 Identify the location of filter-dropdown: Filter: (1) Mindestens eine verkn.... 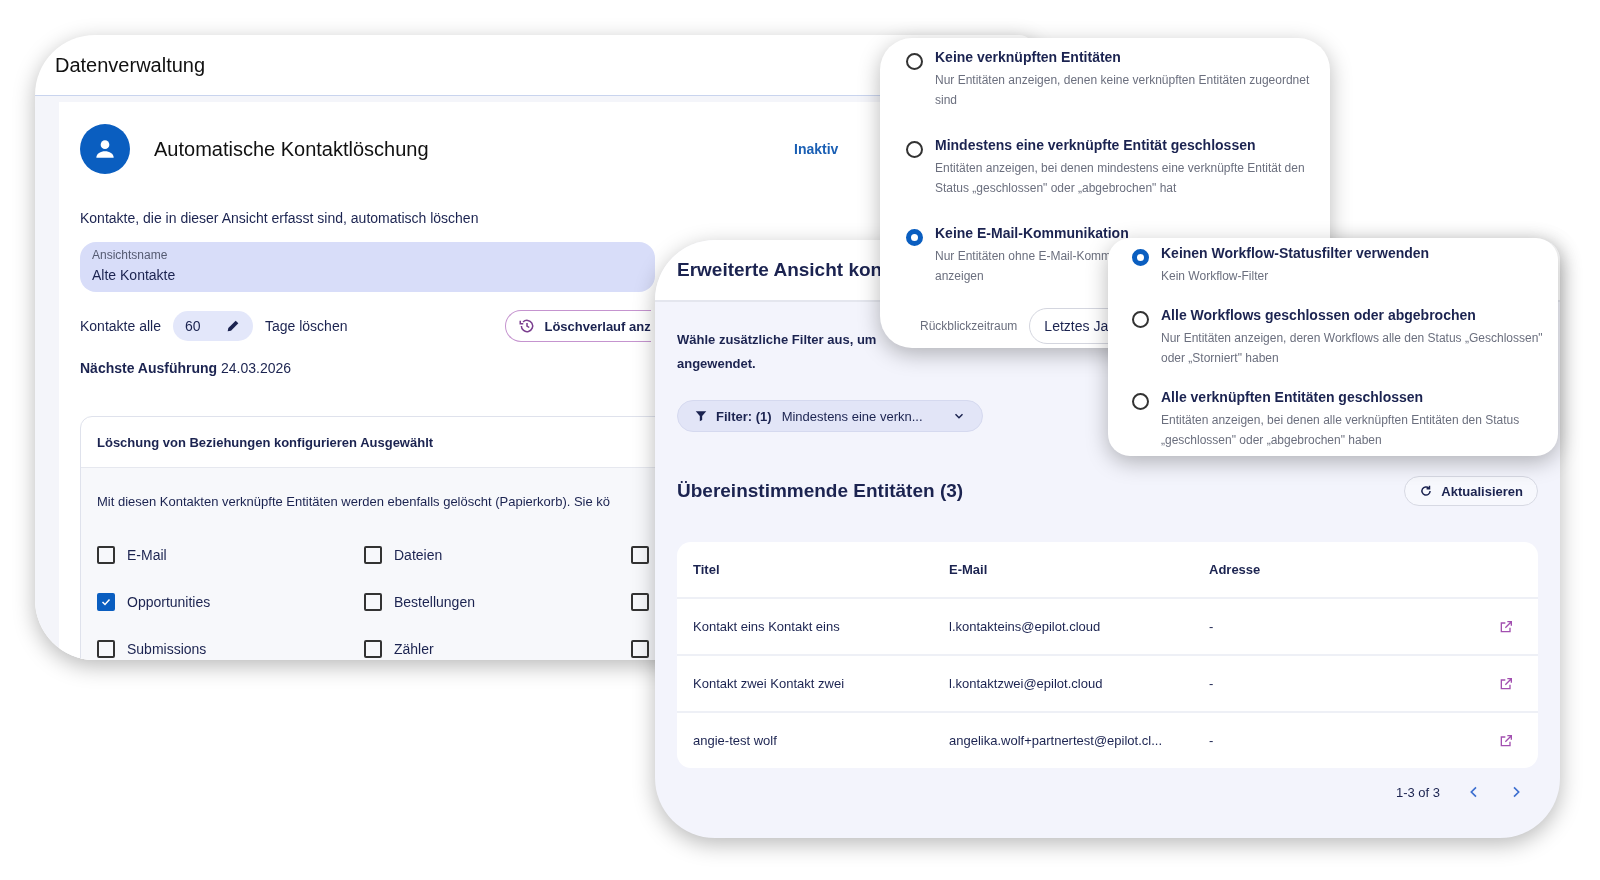
(830, 416).